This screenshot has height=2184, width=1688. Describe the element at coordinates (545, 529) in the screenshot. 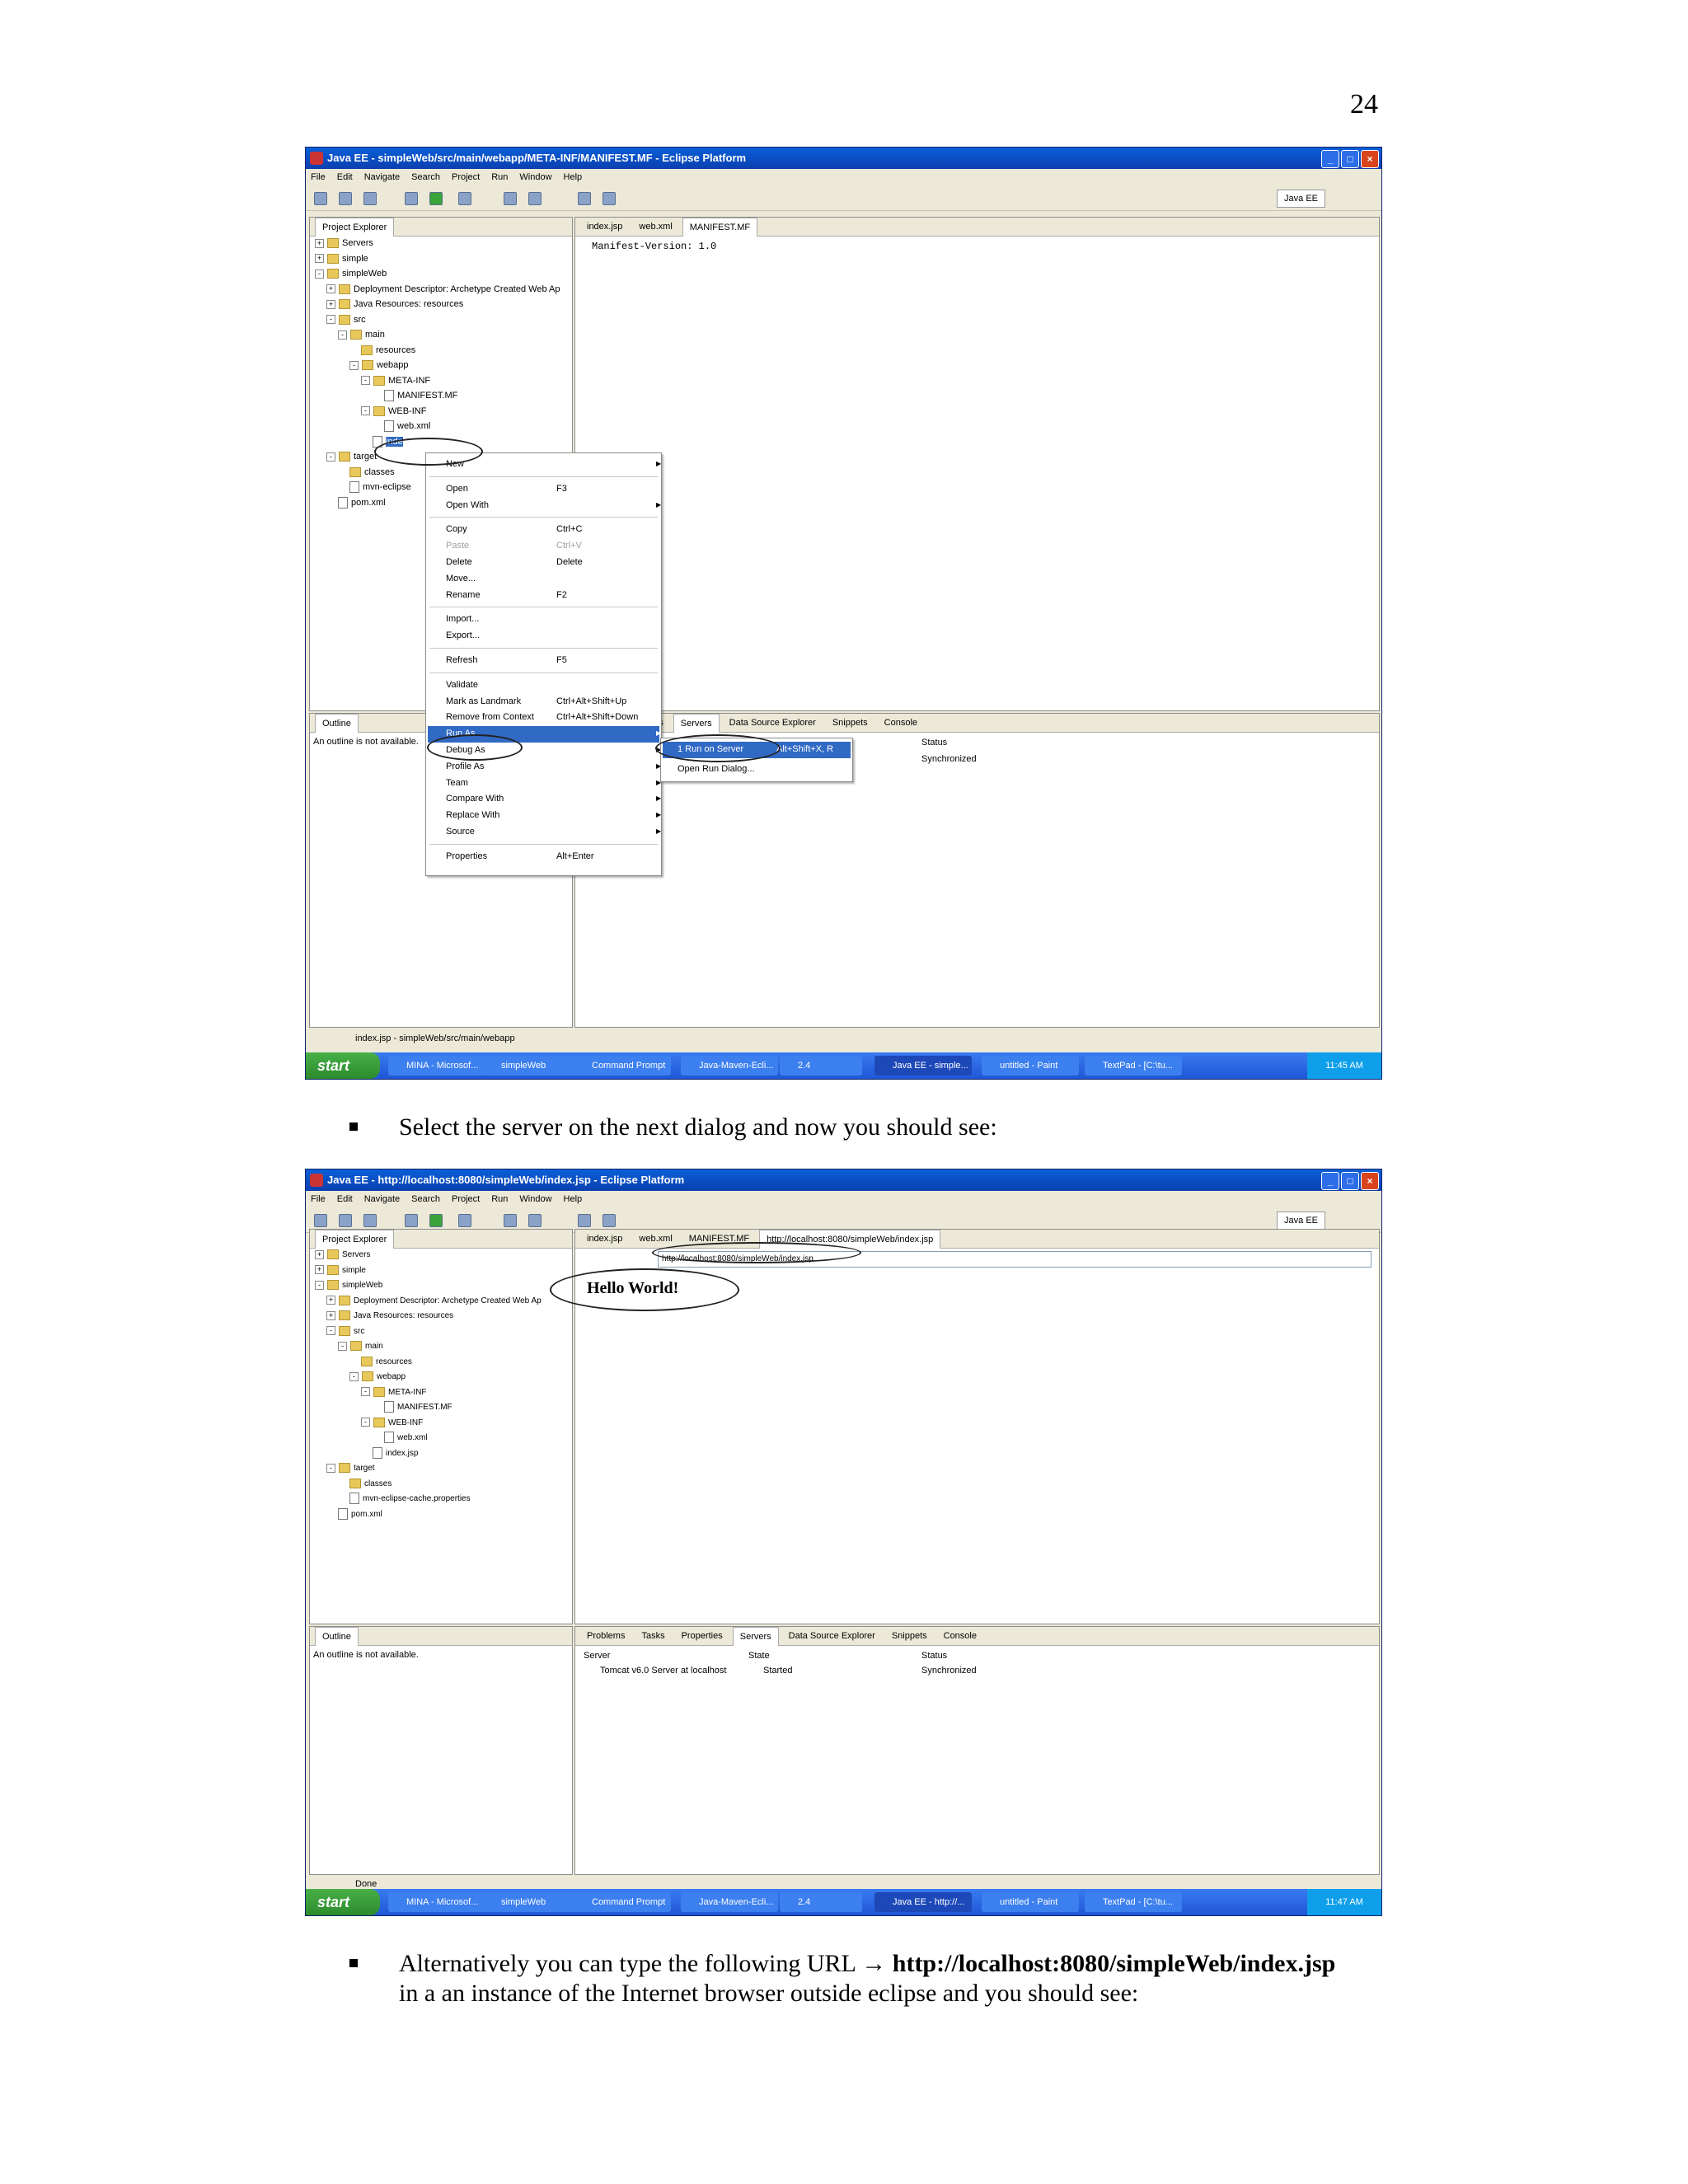

I see `menu-item-copy: Copy Ctrl+C` at that location.